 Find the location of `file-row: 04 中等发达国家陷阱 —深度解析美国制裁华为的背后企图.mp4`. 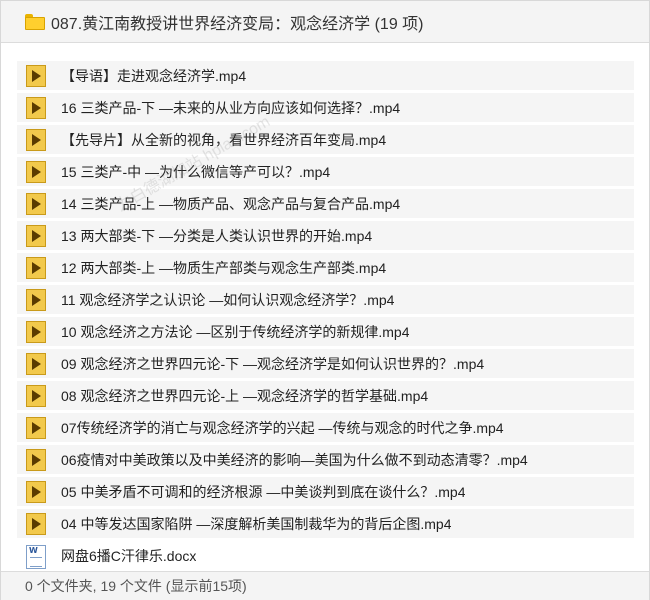

file-row: 04 中等发达国家陷阱 —深度解析美国制裁华为的背后企图.mp4 is located at coordinates (325, 523).